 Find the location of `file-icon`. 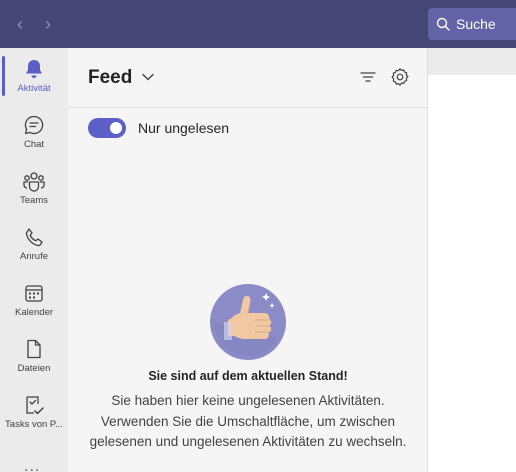

file-icon is located at coordinates (34, 349).